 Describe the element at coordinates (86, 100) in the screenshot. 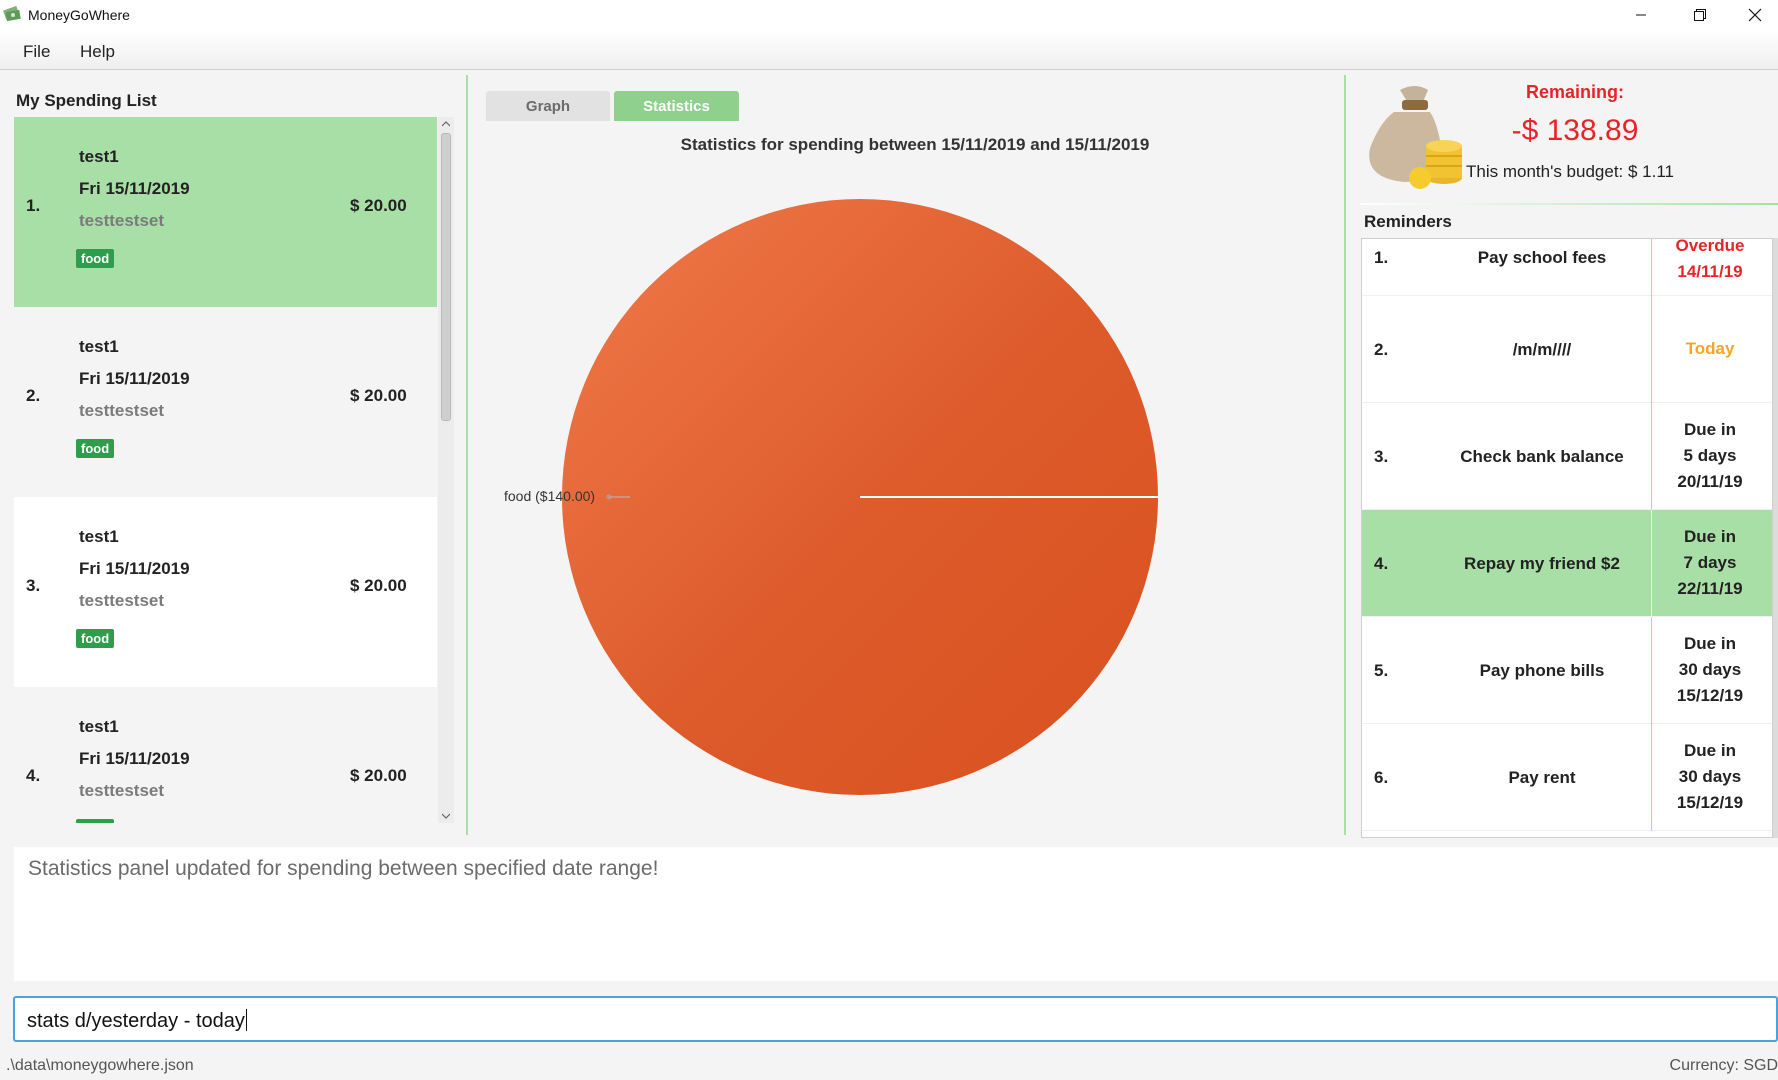

I see `spending-list-title: My Spending List` at that location.